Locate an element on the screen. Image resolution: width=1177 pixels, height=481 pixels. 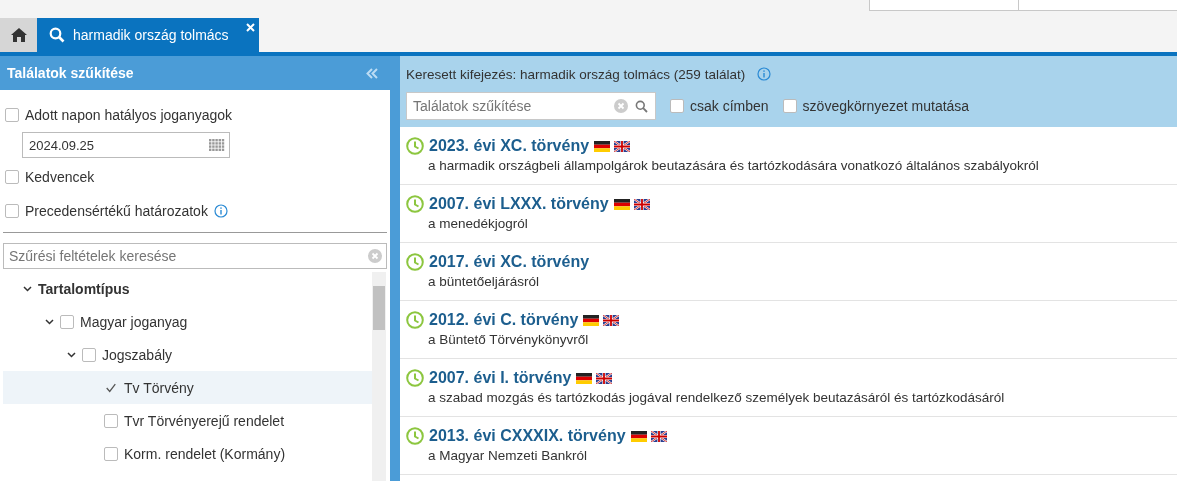
tree-item: Tv Törvény is located at coordinates (187, 387).